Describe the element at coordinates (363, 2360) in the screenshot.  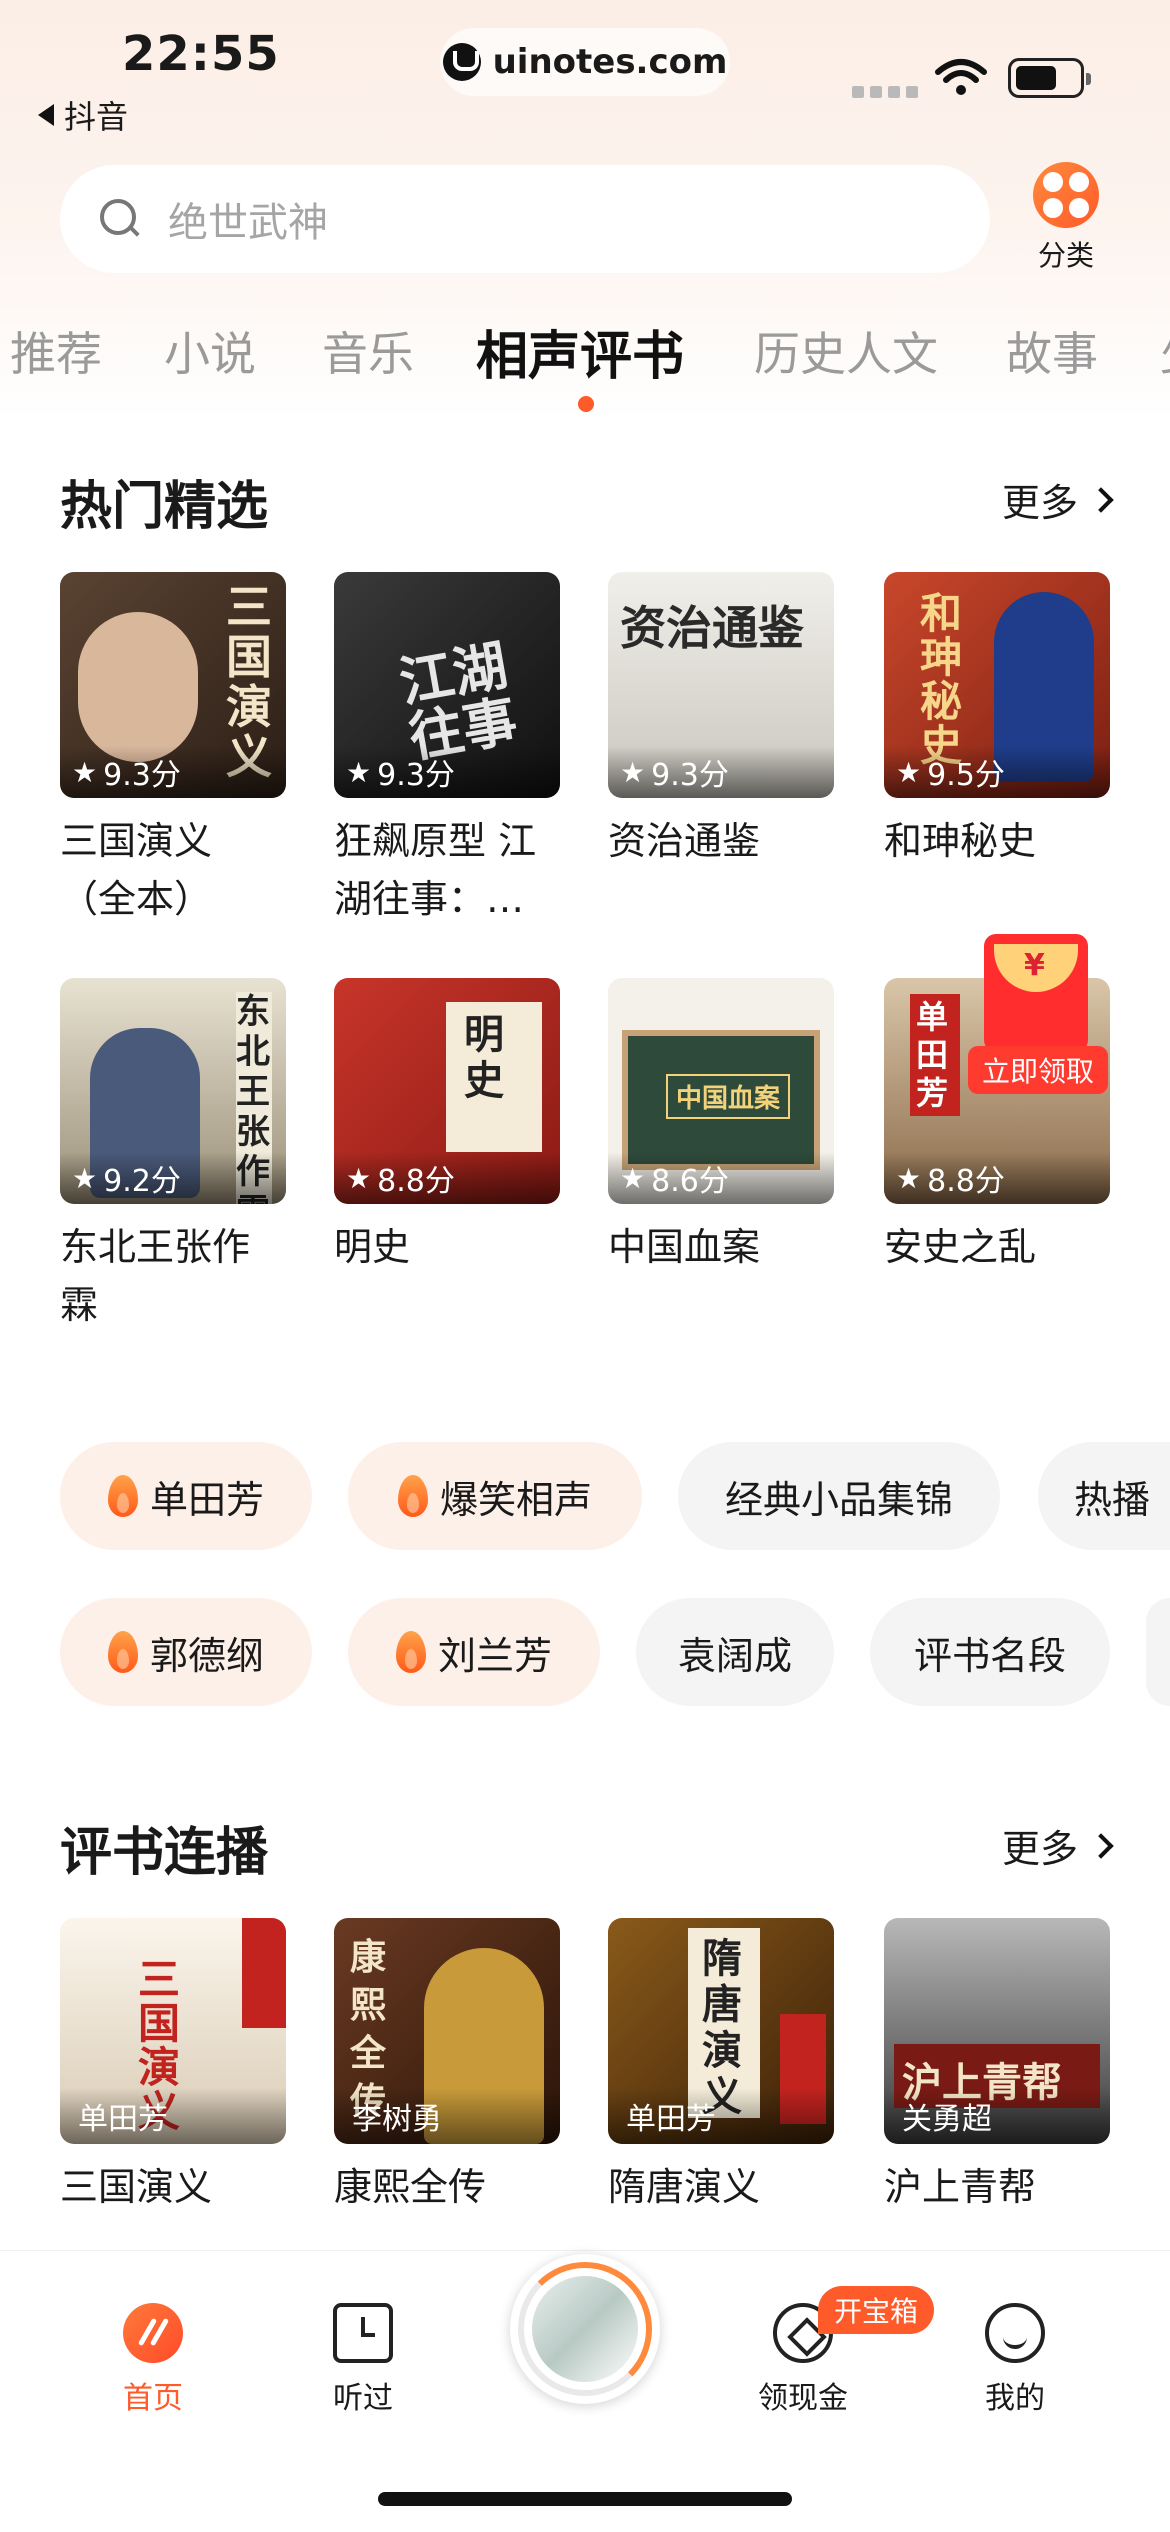
I see `nav-history: 听过` at that location.